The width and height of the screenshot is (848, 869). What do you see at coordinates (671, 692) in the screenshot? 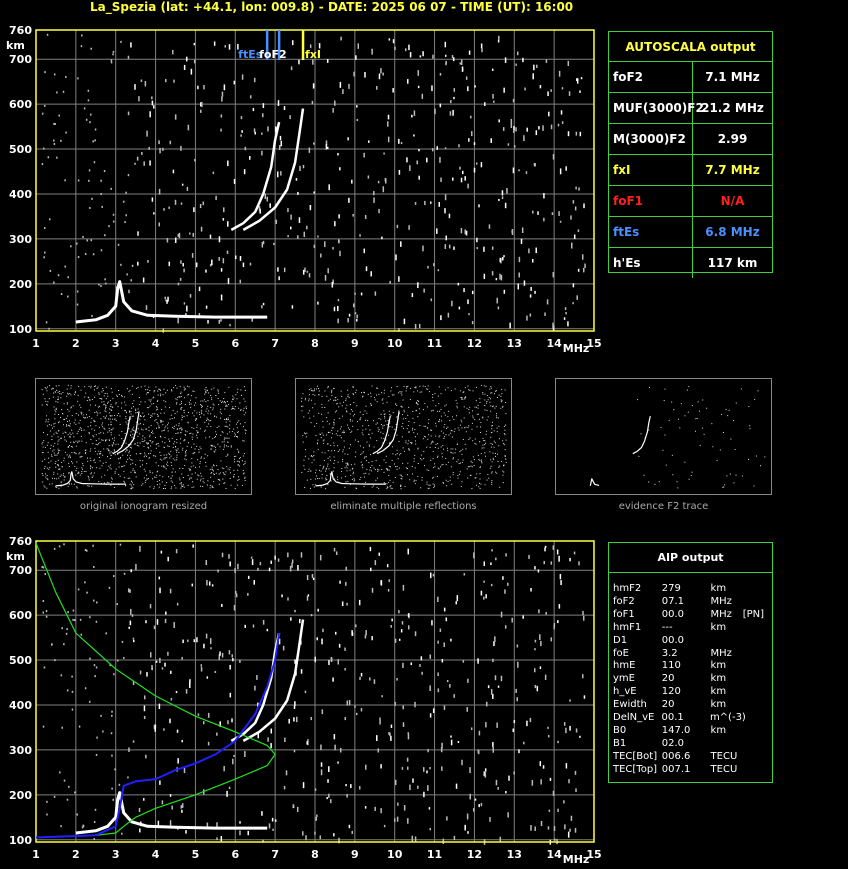
I see `aip-cell: 120` at bounding box center [671, 692].